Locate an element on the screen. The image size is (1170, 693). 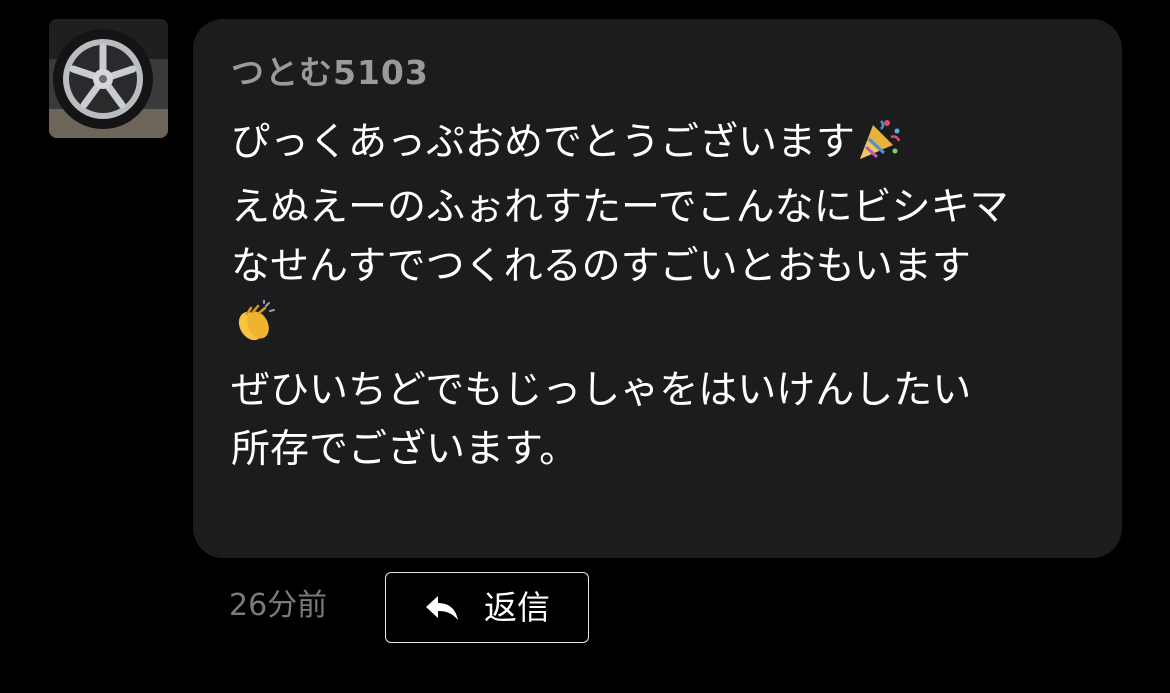
avatar is located at coordinates (108, 78).